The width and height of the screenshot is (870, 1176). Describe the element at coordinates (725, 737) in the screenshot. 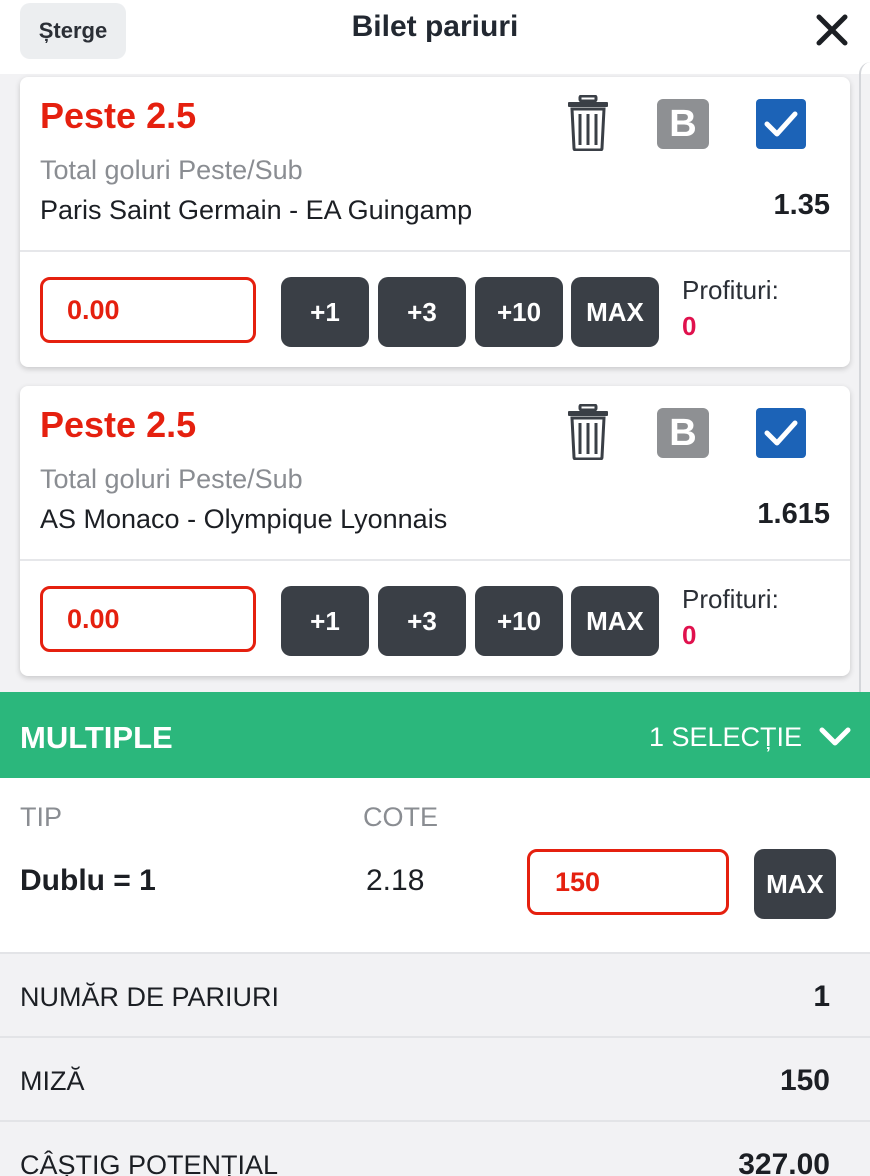

I see `selection-count: 1 SELECȚIE` at that location.